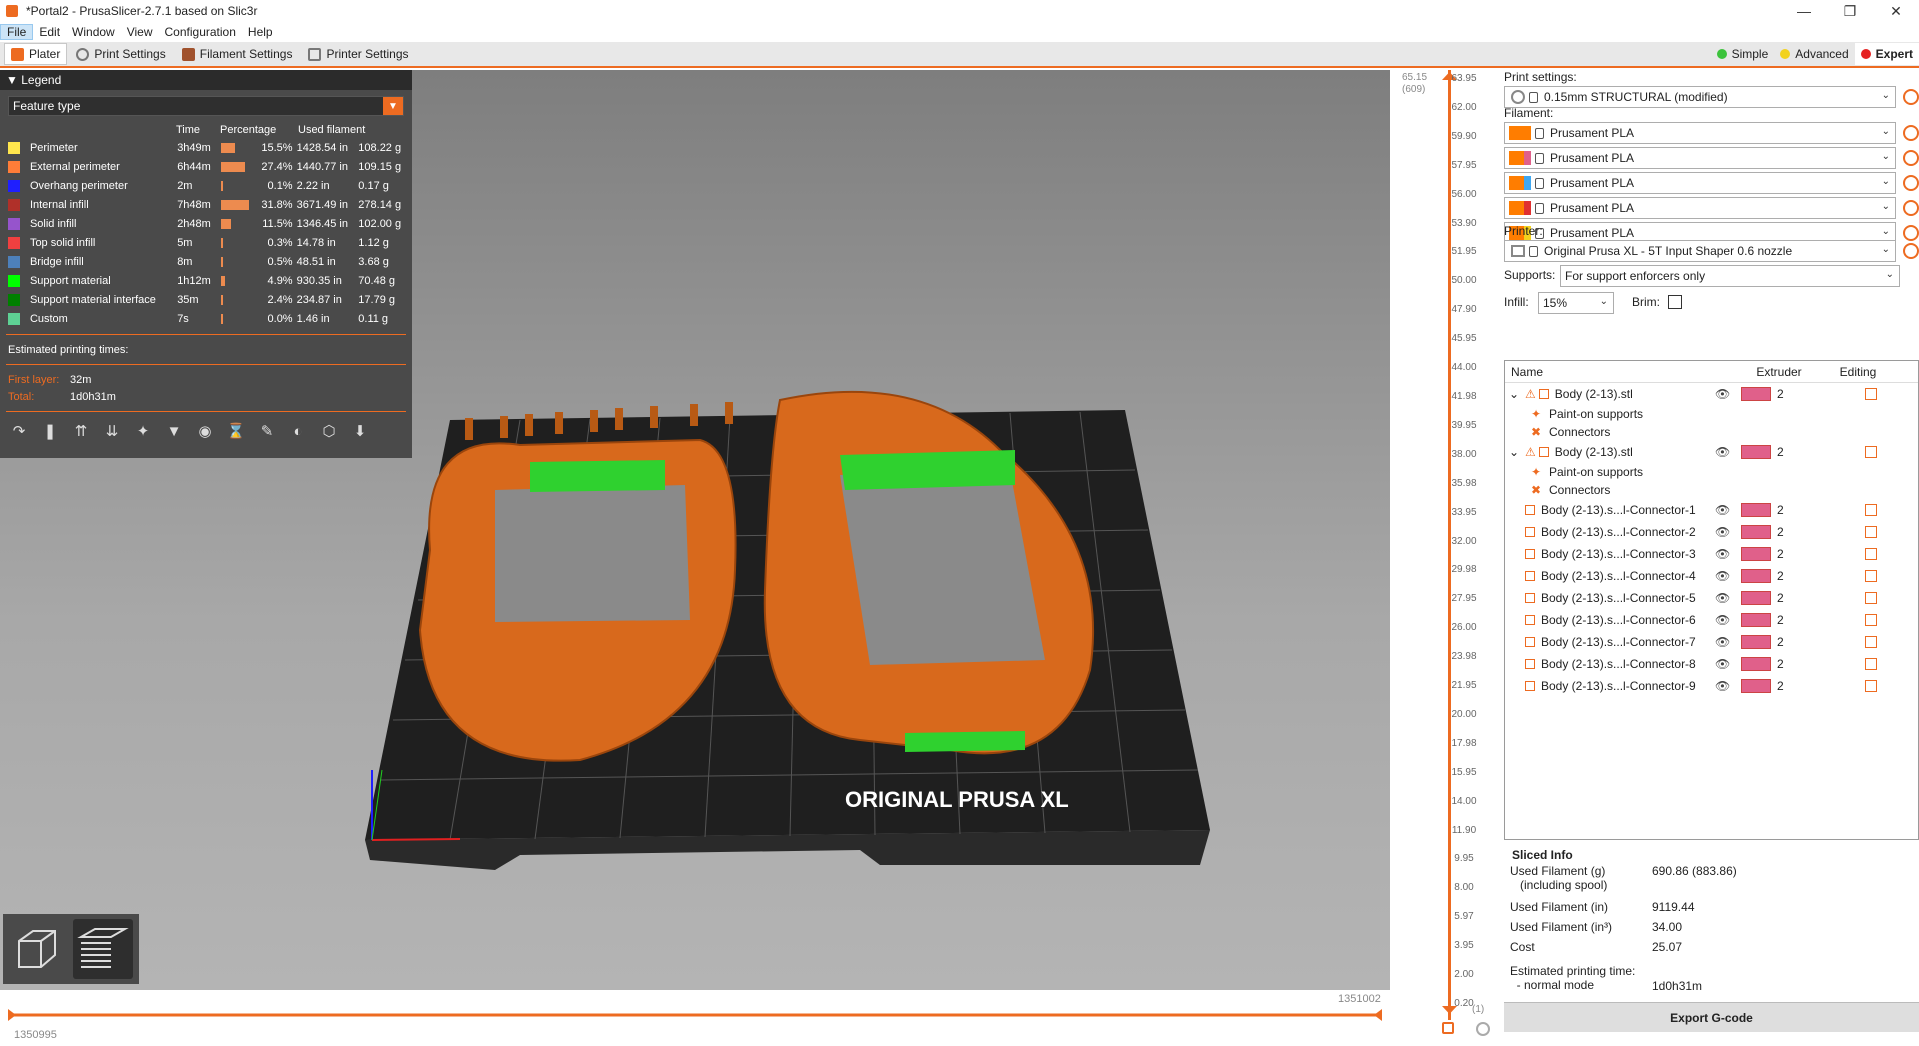 The width and height of the screenshot is (1919, 1046). I want to click on expand-chevron-icon: ⌄, so click(1515, 452).